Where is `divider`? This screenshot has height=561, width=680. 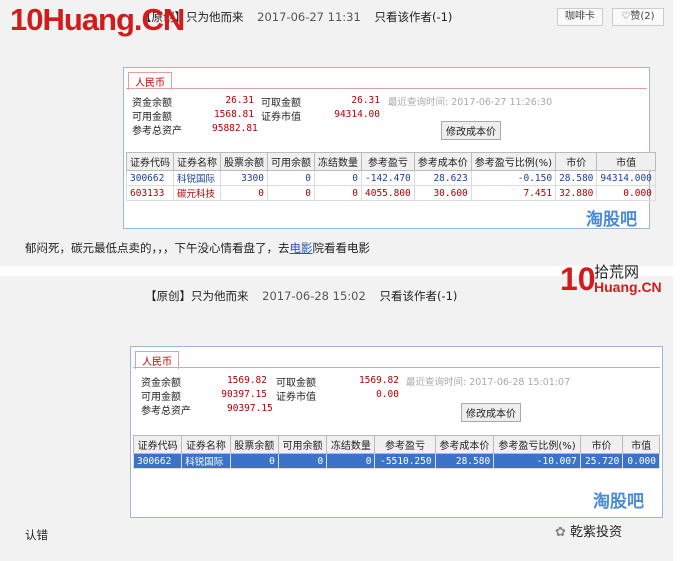
divider is located at coordinates (396, 367).